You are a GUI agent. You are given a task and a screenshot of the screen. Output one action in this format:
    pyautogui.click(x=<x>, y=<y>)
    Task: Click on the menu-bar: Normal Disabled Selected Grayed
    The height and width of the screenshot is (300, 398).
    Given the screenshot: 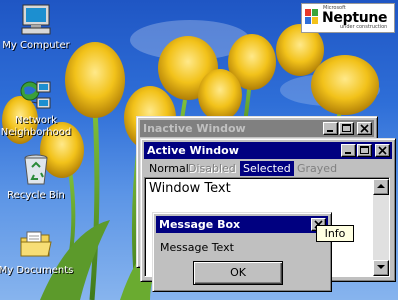 What is the action you would take?
    pyautogui.click(x=268, y=168)
    